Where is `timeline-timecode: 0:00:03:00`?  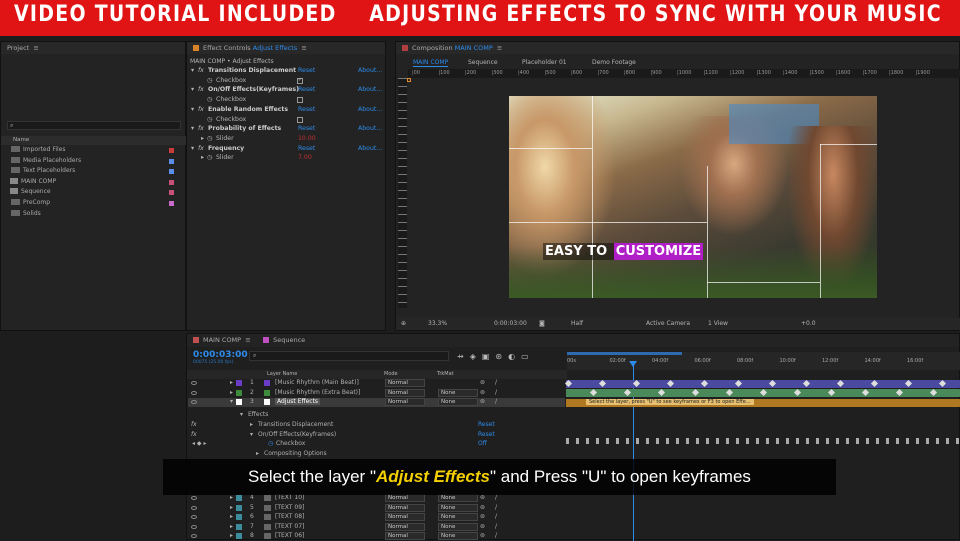
timeline-timecode: 0:00:03:00 is located at coordinates (220, 355).